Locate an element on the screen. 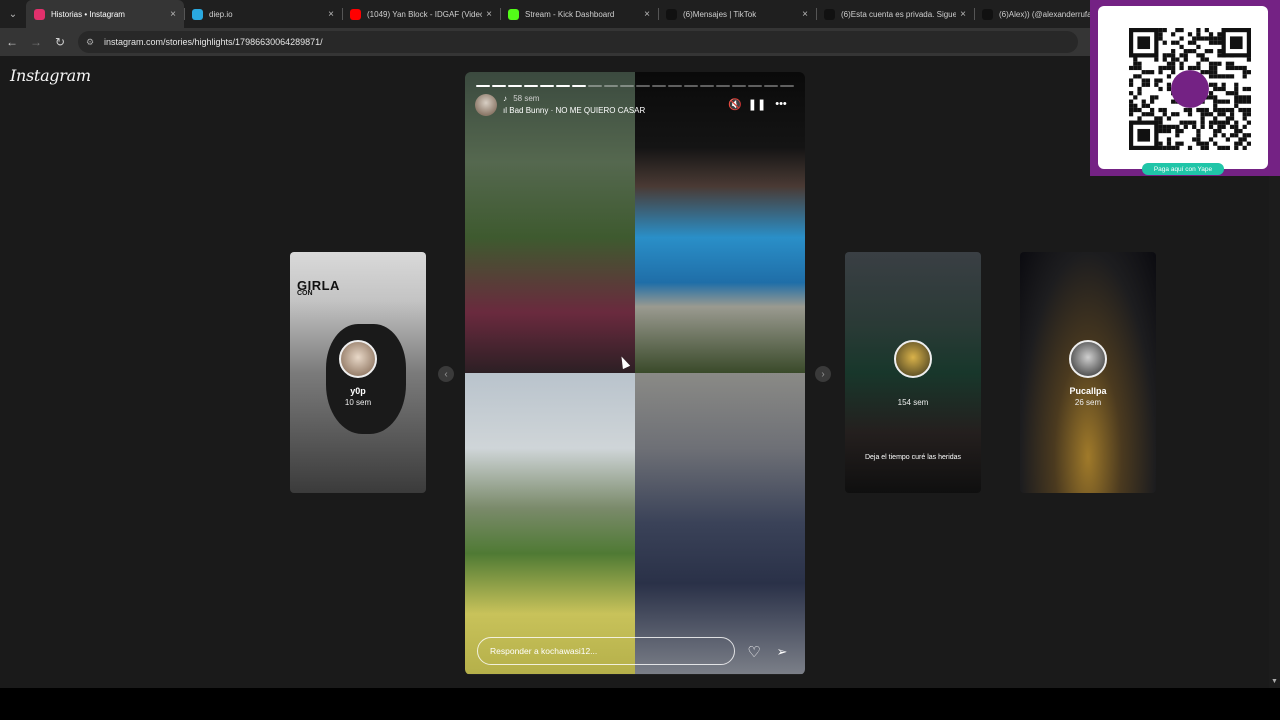 This screenshot has height=720, width=1280. browser-tab: (6)Esta cuenta es privada. Sigue × is located at coordinates (895, 14).